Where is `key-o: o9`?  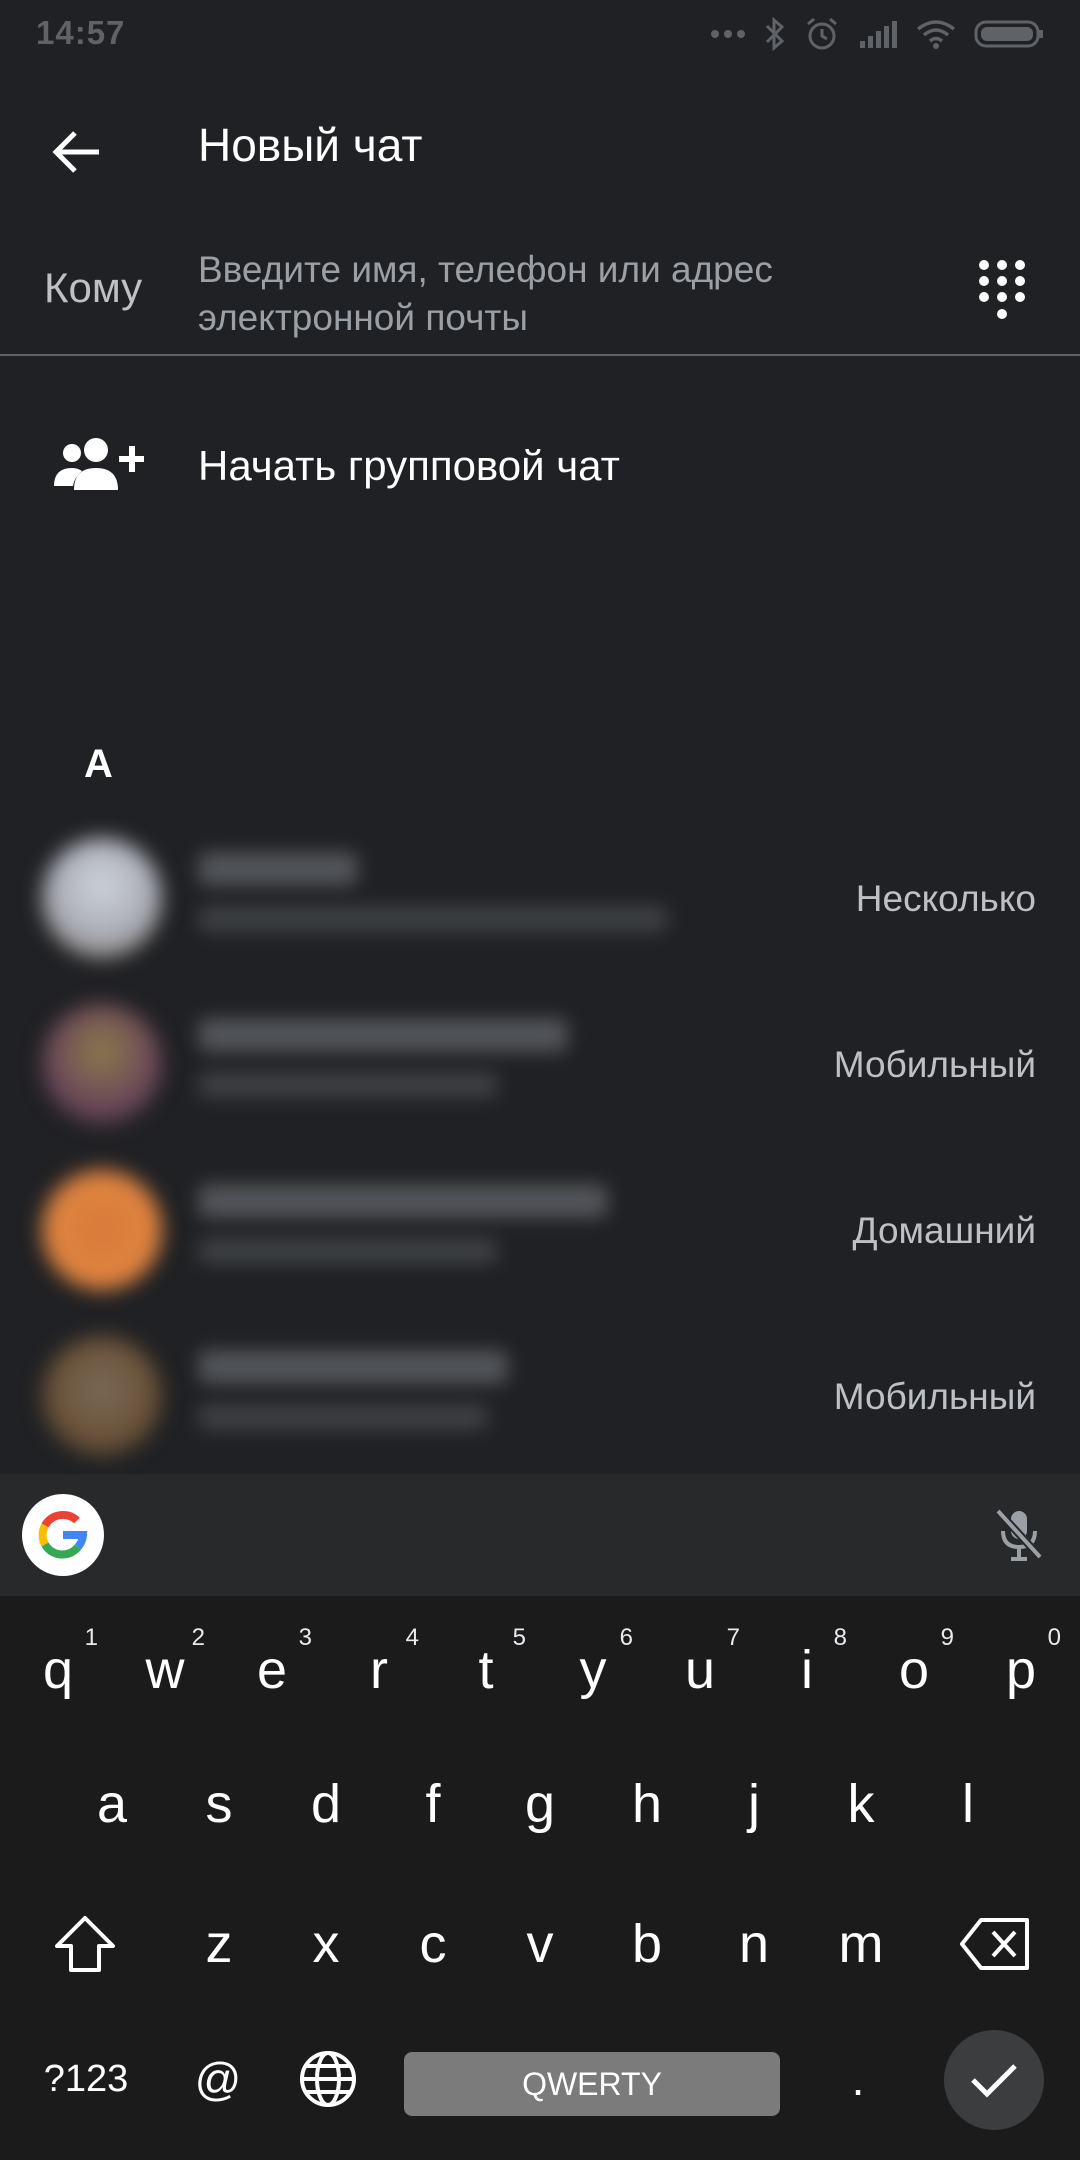
key-o: o9 is located at coordinates (914, 1670).